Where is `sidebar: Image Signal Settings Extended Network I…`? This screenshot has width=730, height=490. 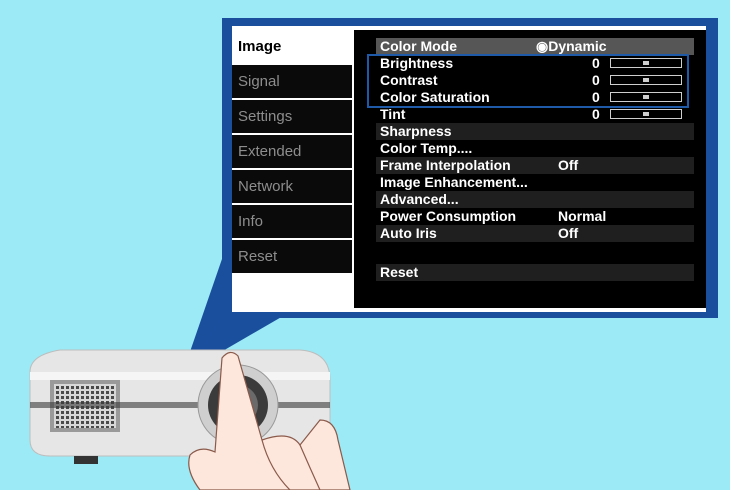
sidebar: Image Signal Settings Extended Network I… is located at coordinates (293, 152).